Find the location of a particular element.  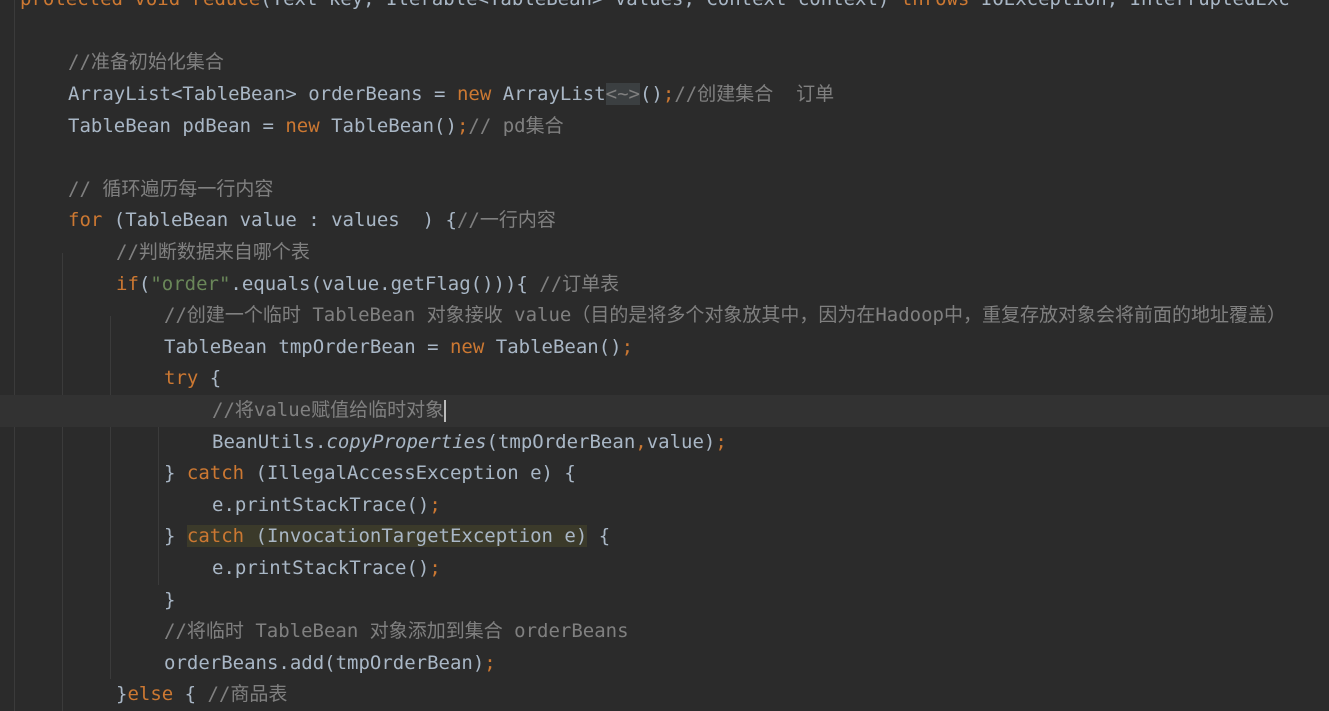

code-token: TableBean pdBean = is located at coordinates (177, 125).